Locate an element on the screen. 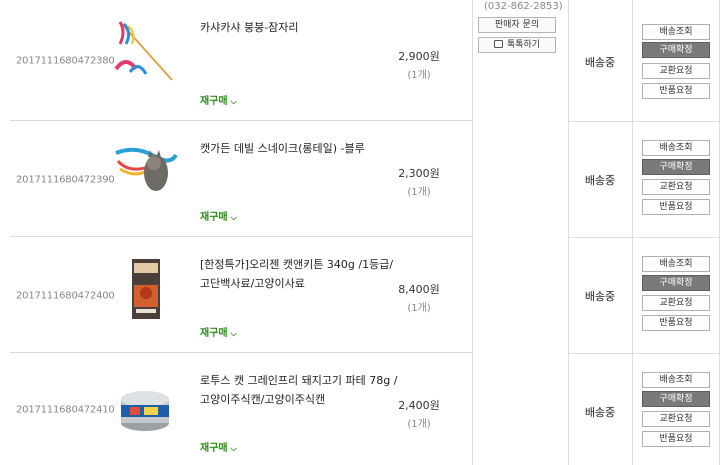 This screenshot has height=465, width=720. price: 8,400원 is located at coordinates (419, 289).